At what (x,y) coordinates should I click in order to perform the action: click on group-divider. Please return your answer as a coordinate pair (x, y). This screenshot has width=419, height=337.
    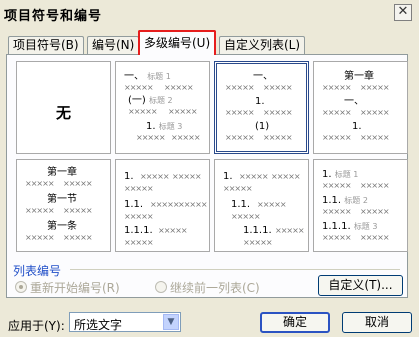
    Looking at the image, I should click on (235, 269).